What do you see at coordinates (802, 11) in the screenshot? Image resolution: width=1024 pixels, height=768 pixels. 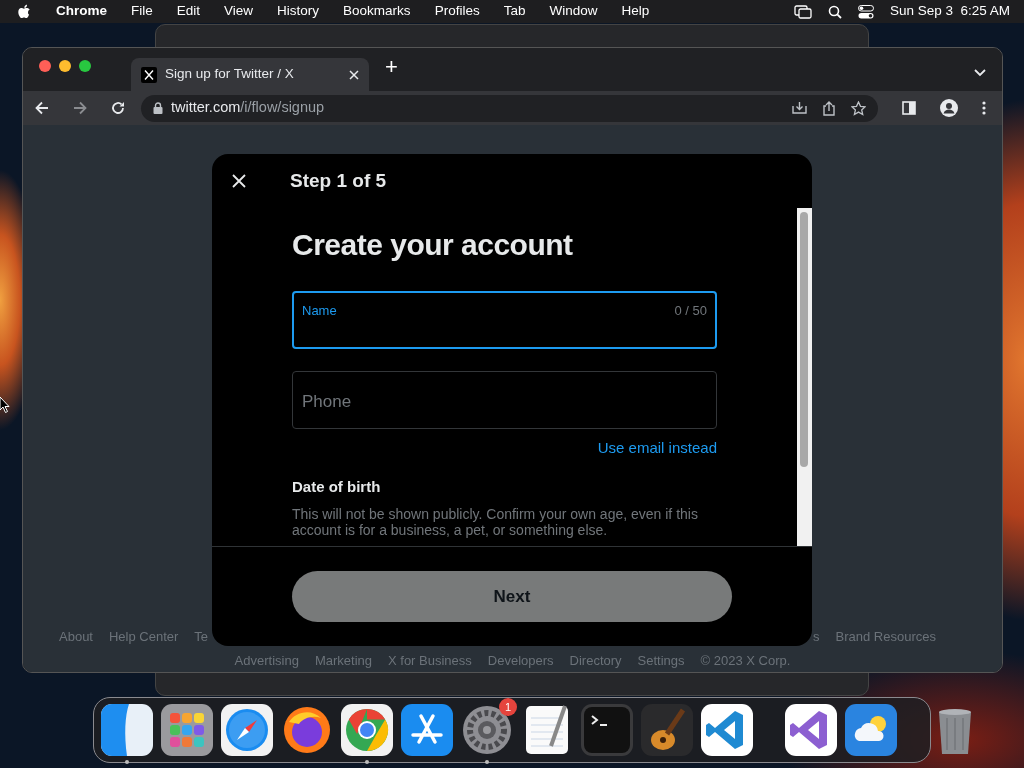 I see `screen-mirroring-icon` at bounding box center [802, 11].